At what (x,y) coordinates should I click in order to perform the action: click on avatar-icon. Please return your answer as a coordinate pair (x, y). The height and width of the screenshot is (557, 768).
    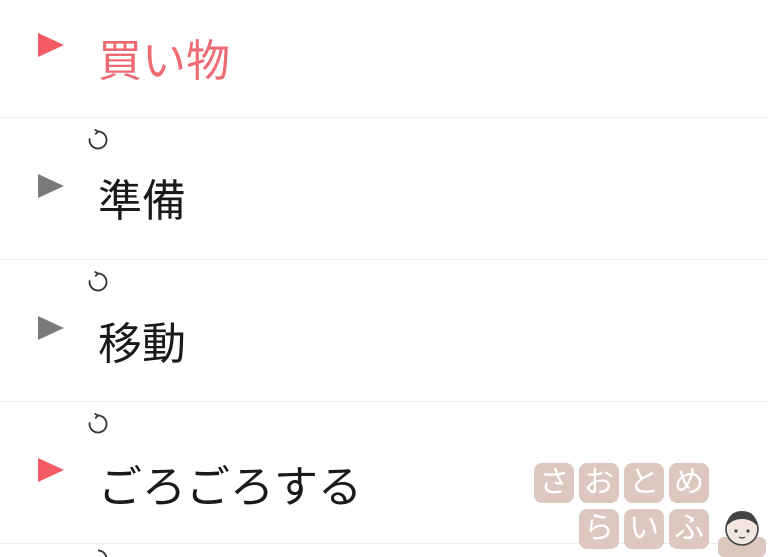
    Looking at the image, I should click on (742, 534).